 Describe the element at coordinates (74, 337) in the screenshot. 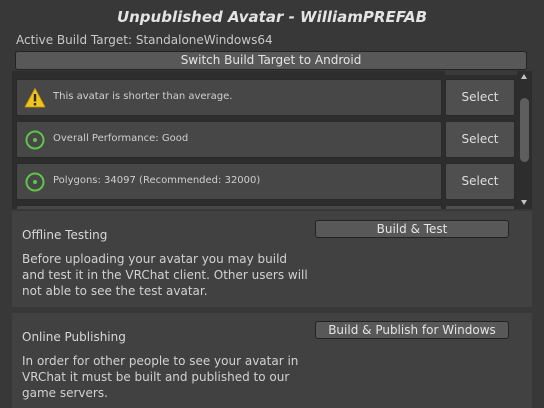

I see `online-publishing-title: Online Publishing` at that location.